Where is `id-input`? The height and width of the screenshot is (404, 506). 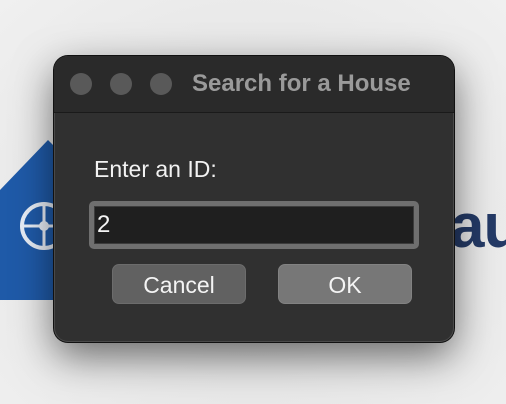 id-input is located at coordinates (254, 225).